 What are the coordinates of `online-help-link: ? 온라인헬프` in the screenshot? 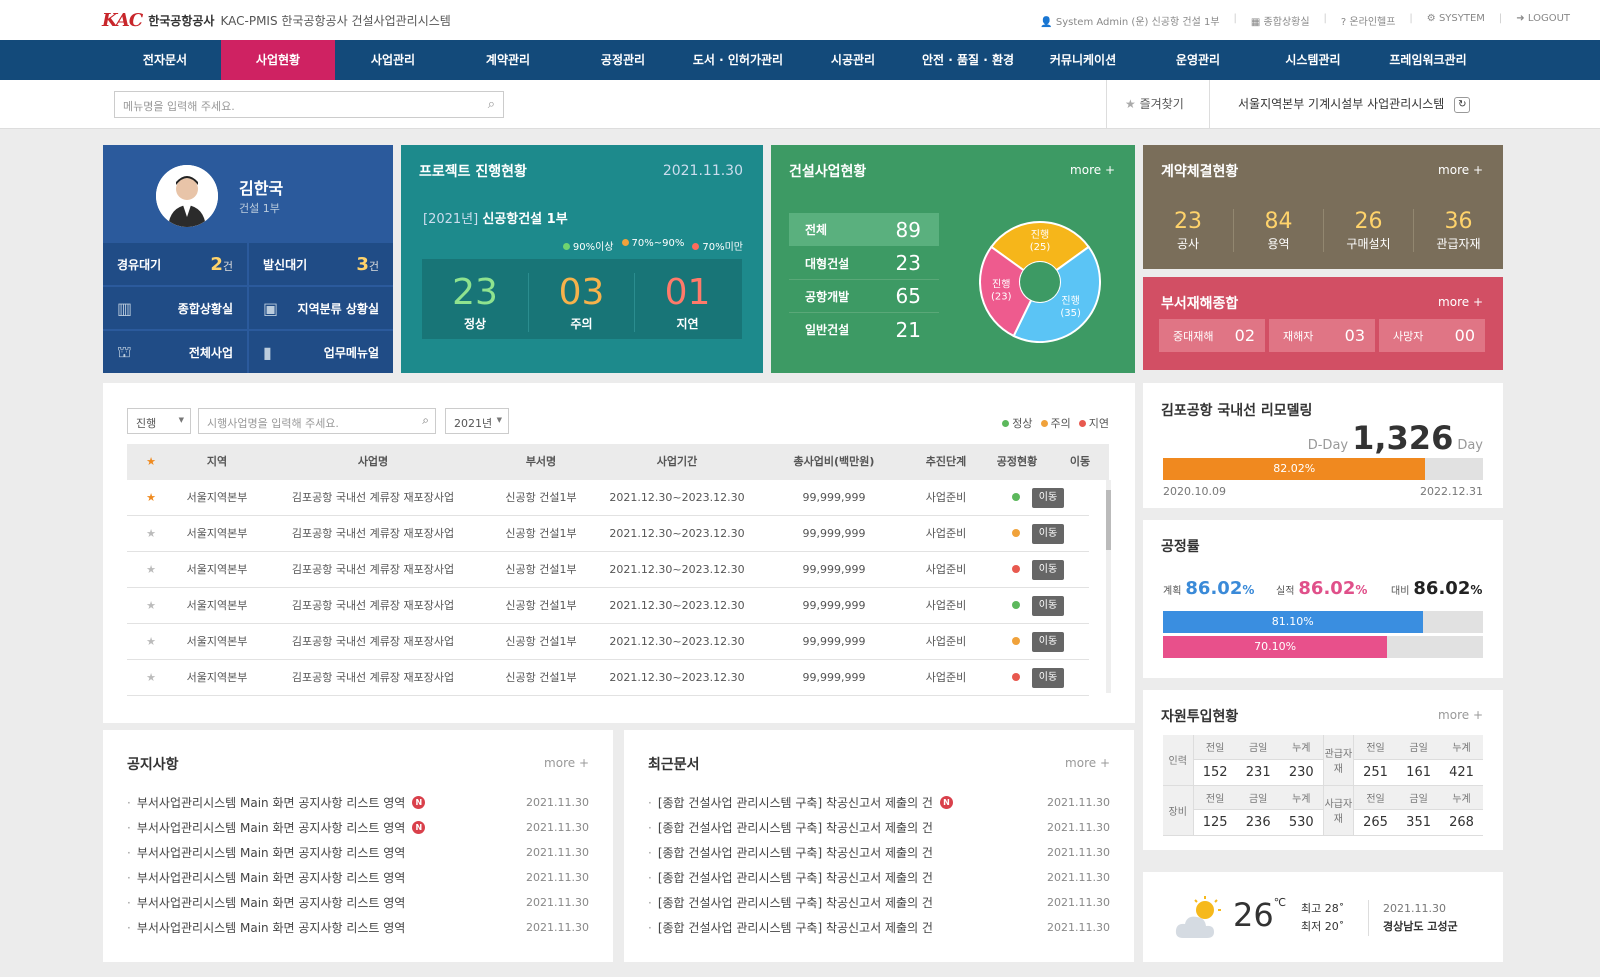 It's located at (1368, 20).